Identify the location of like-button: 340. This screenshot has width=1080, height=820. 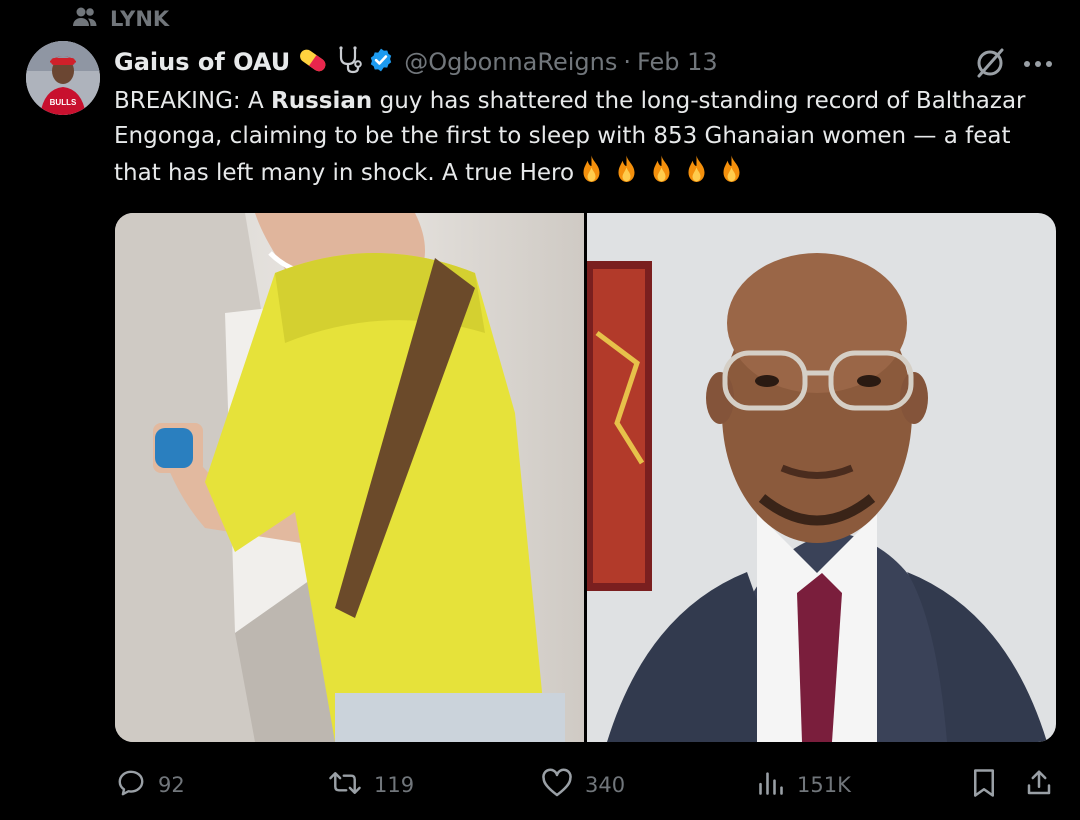
(583, 785).